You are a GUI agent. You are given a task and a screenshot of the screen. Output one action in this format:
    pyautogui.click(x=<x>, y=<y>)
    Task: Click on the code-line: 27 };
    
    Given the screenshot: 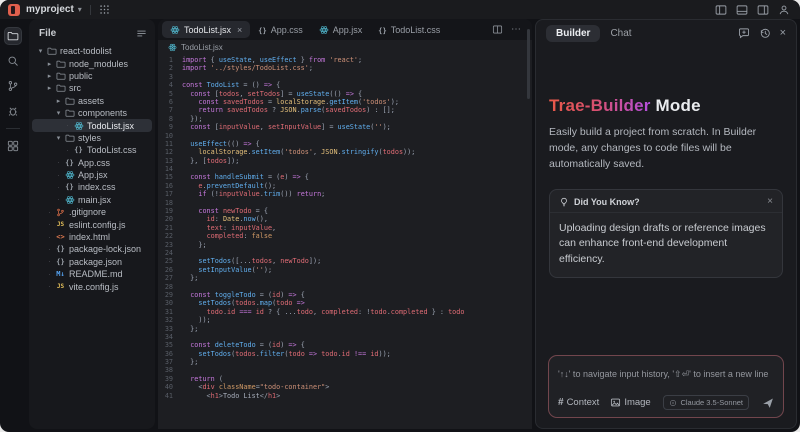 What is the action you would take?
    pyautogui.click(x=181, y=278)
    